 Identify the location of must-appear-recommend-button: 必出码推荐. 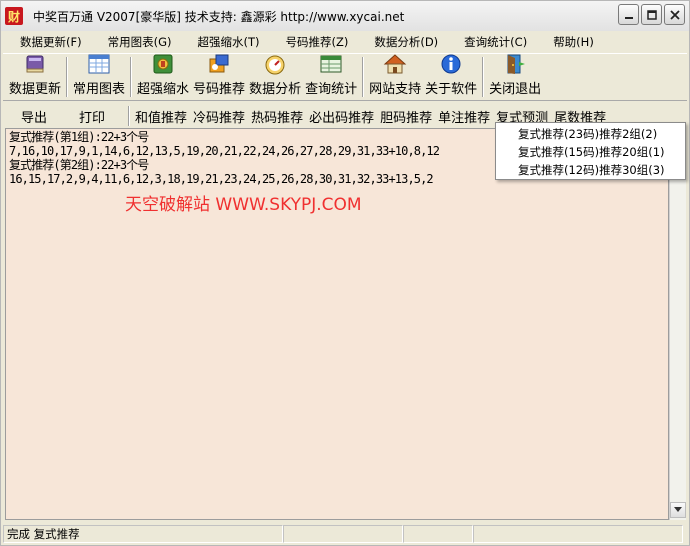
(341, 116).